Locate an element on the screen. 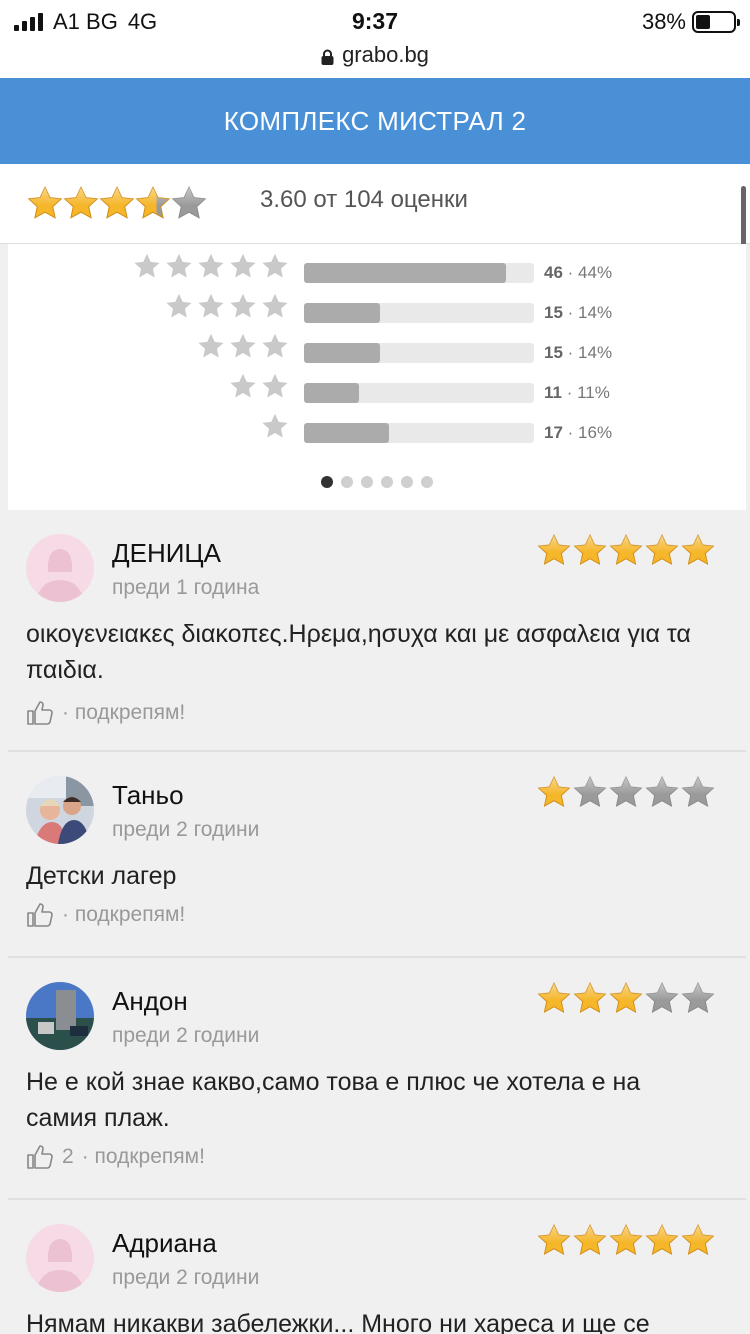 This screenshot has width=750, height=1334. distribution-row-4: 15 · 14% is located at coordinates (377, 306).